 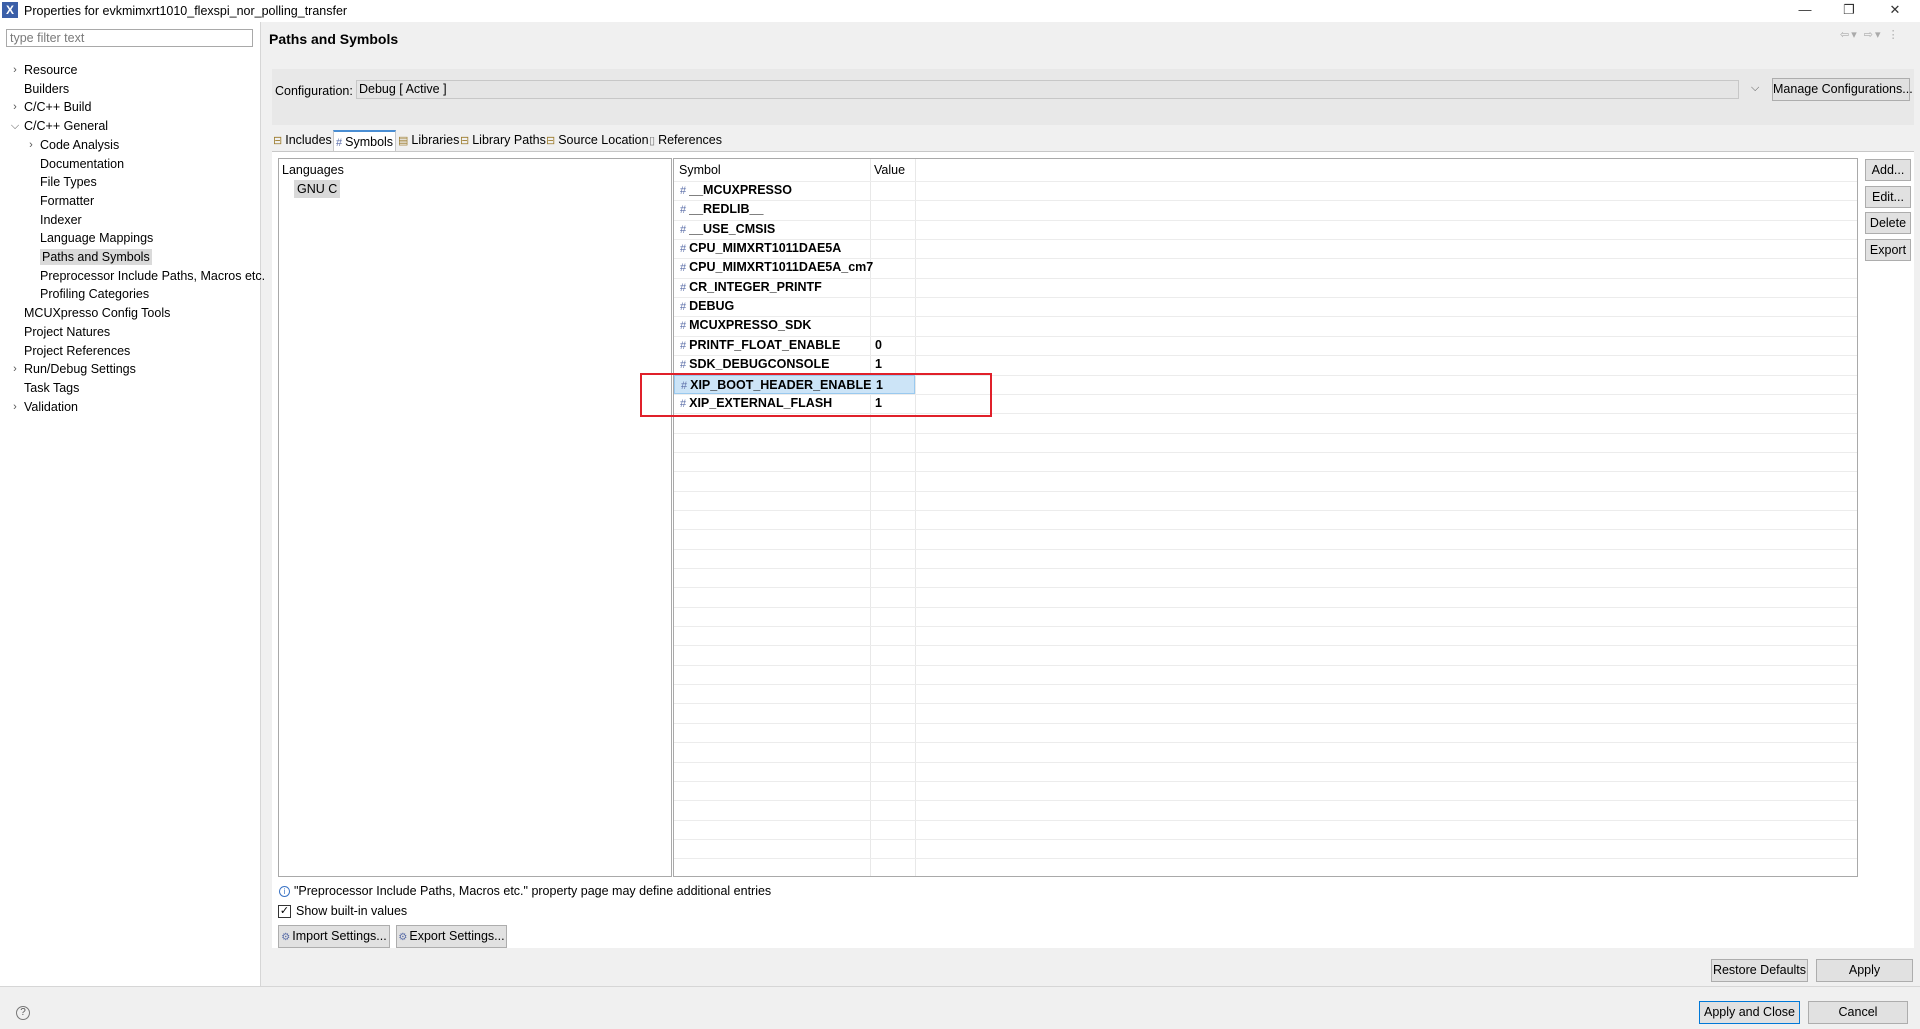 What do you see at coordinates (23, 1013) in the screenshot?
I see `help-icon: ?` at bounding box center [23, 1013].